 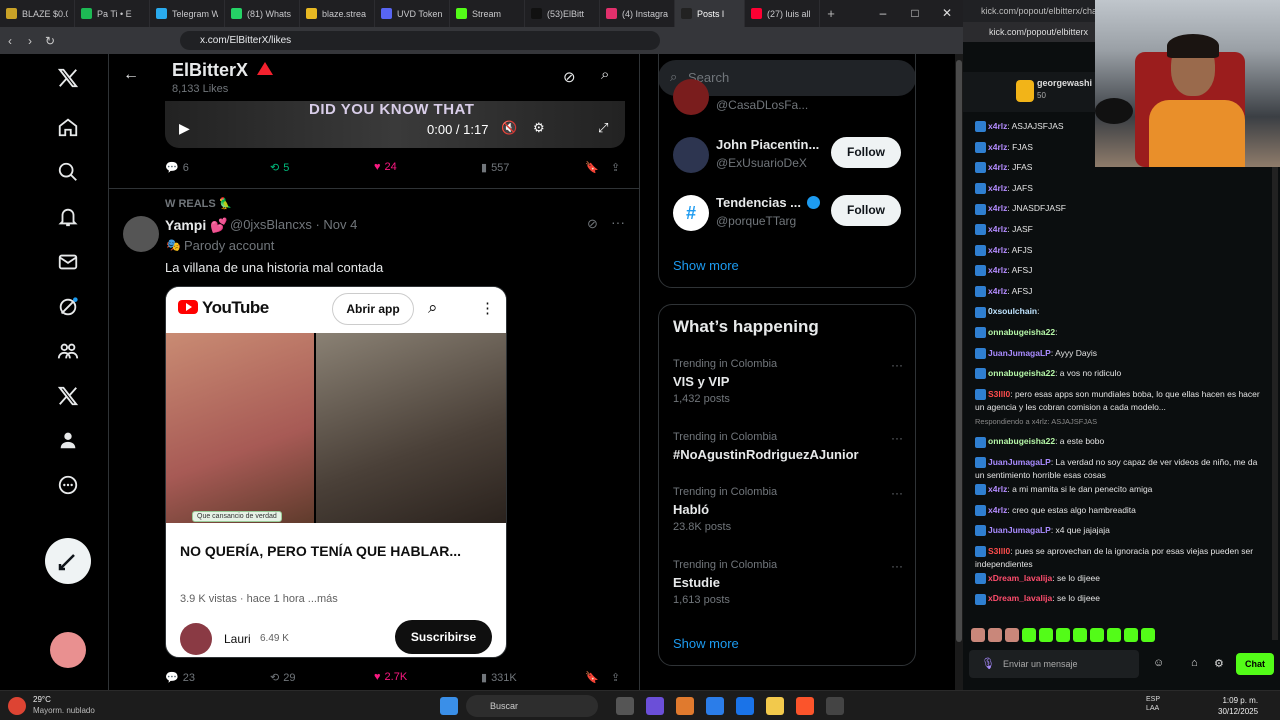 What do you see at coordinates (1019, 462) in the screenshot?
I see `chat-username: JuanJumagaLP` at bounding box center [1019, 462].